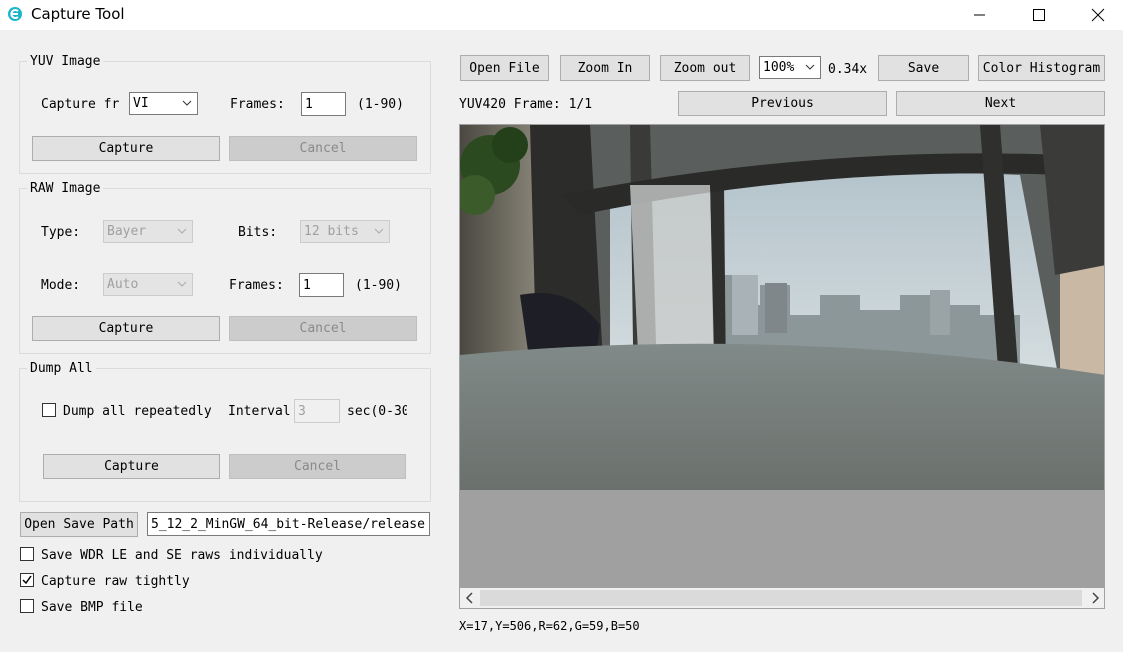 This screenshot has height=652, width=1123. I want to click on yuv-capture-button: Capture, so click(126, 148).